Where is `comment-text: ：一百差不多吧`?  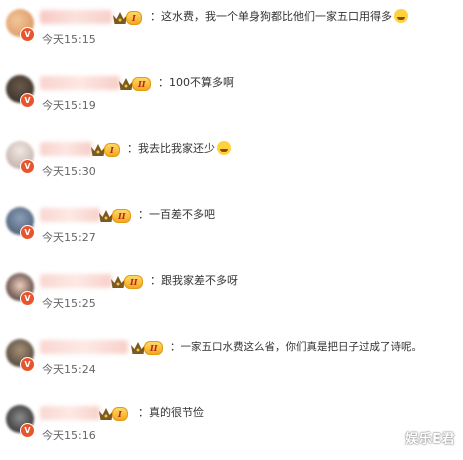
comment-text: ：一百差不多吧 is located at coordinates (176, 214).